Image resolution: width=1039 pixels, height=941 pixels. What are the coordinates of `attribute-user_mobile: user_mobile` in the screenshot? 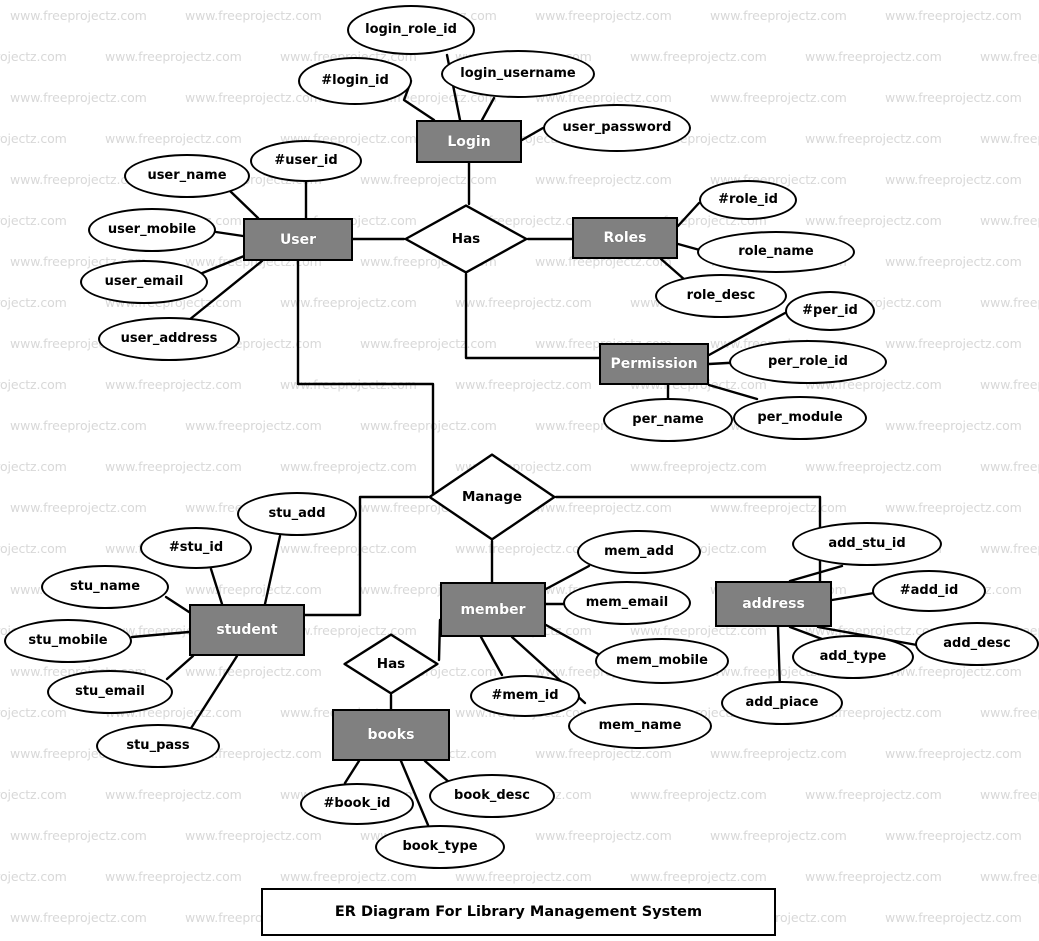 It's located at (152, 230).